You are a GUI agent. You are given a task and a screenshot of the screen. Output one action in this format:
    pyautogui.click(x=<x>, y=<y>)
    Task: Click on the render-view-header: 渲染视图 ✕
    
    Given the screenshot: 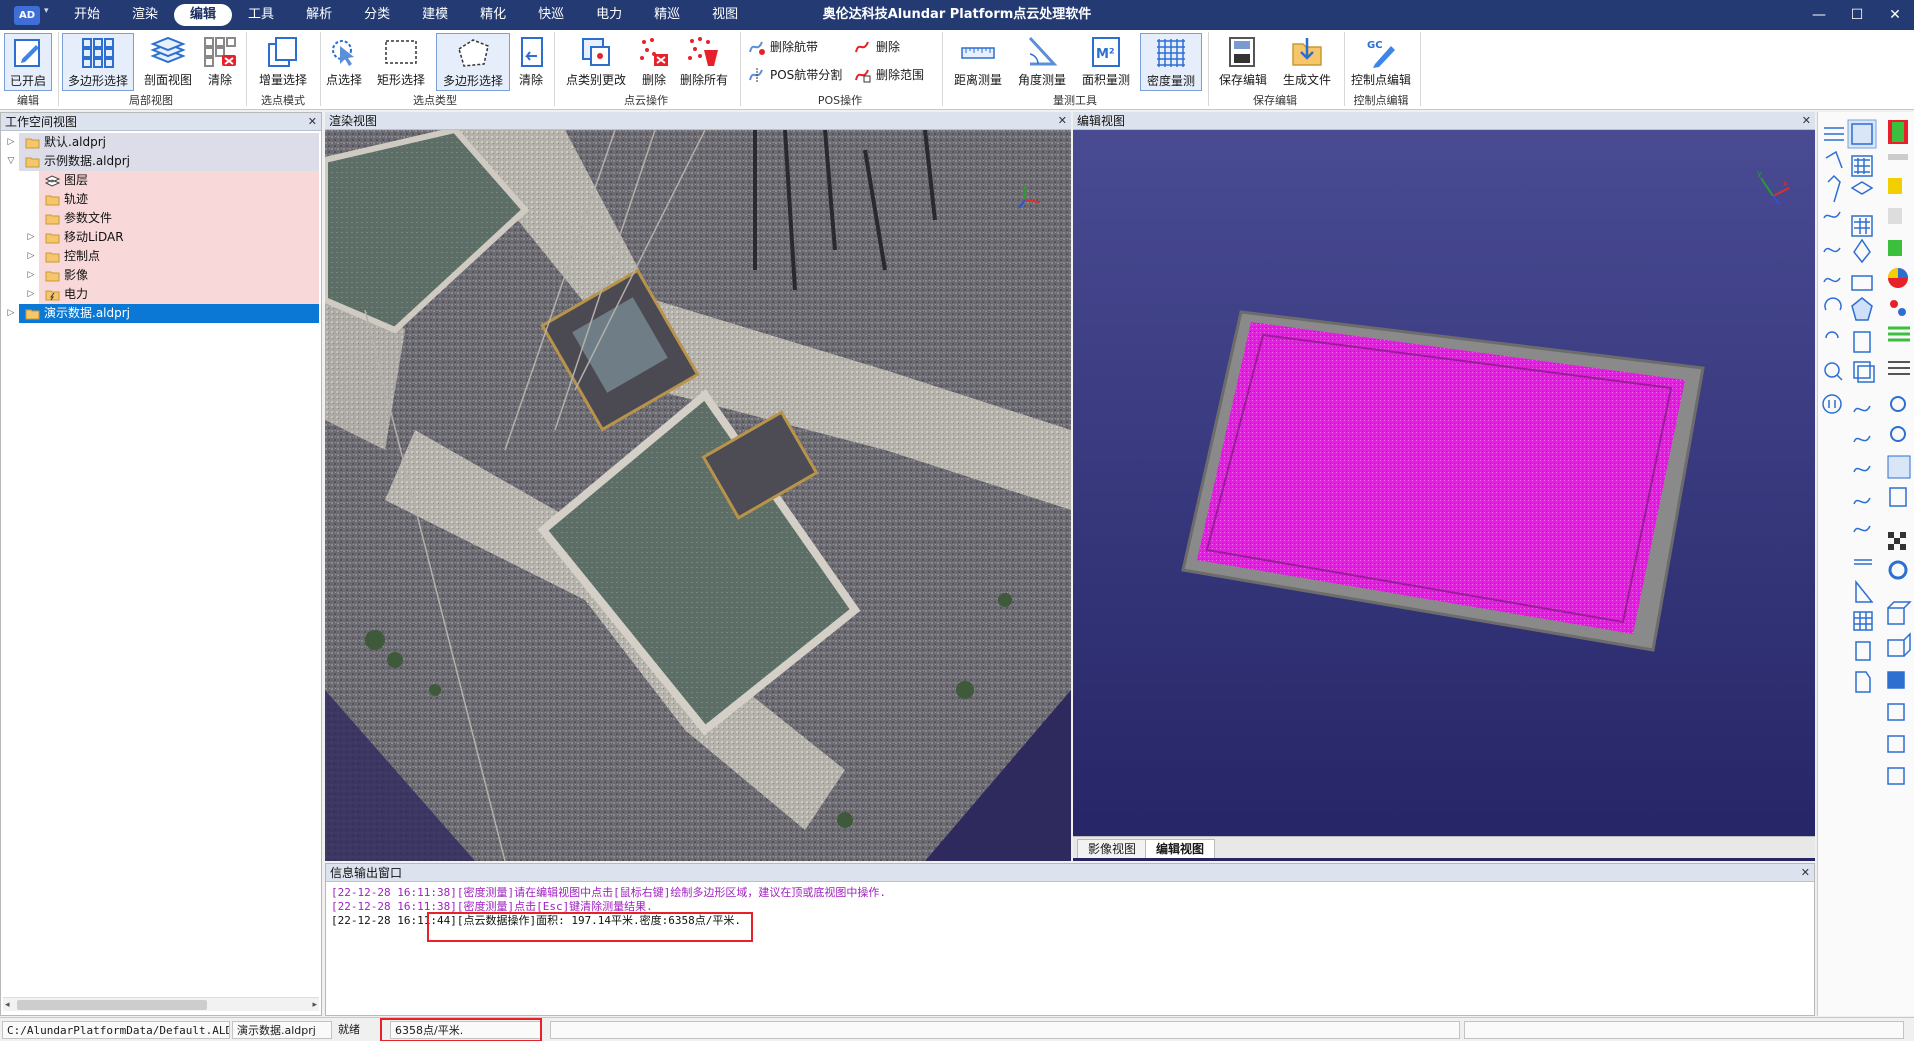 What is the action you would take?
    pyautogui.click(x=698, y=121)
    